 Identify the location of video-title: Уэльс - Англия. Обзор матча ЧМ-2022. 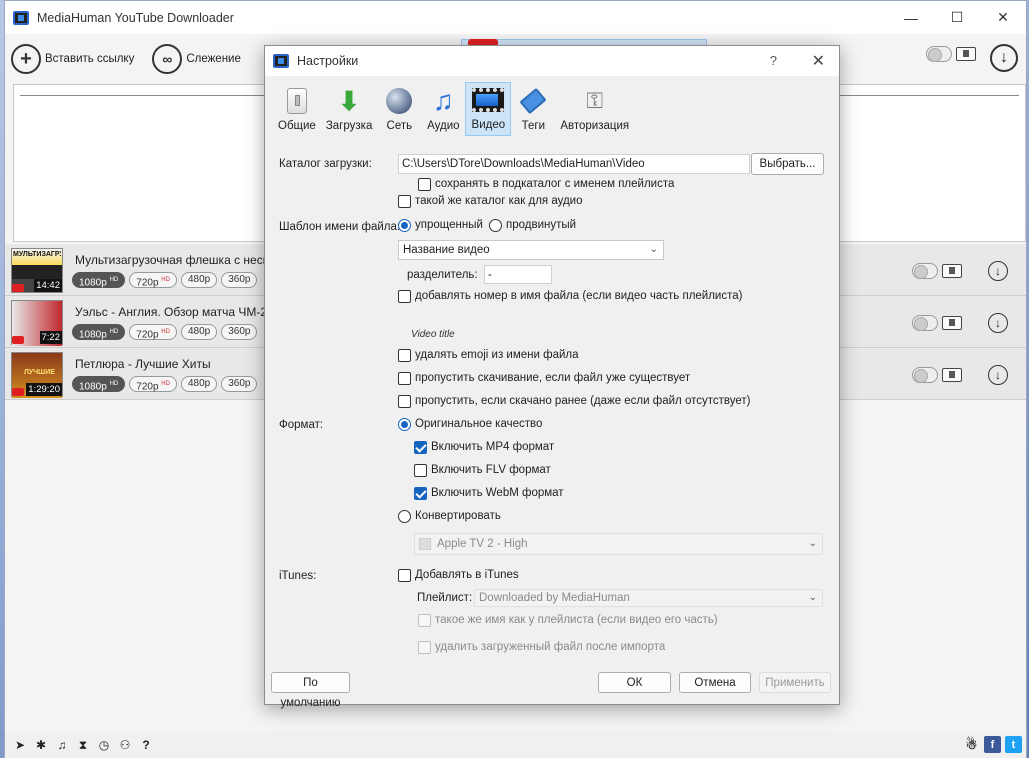
(181, 312).